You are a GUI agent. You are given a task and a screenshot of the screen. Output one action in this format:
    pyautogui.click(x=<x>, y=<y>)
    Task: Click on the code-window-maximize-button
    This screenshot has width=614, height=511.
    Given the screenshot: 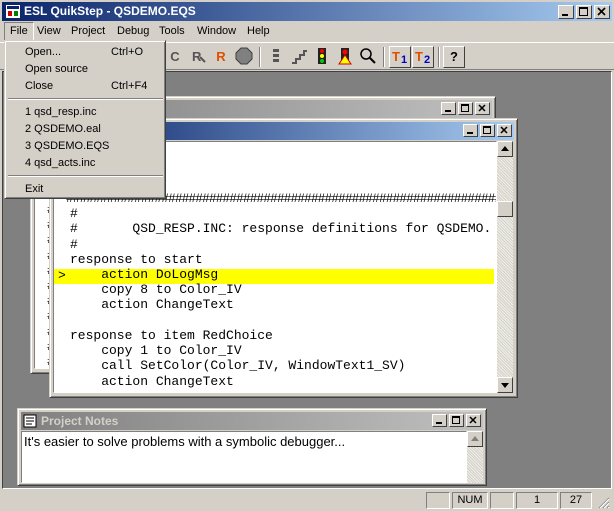 What is the action you would take?
    pyautogui.click(x=487, y=130)
    